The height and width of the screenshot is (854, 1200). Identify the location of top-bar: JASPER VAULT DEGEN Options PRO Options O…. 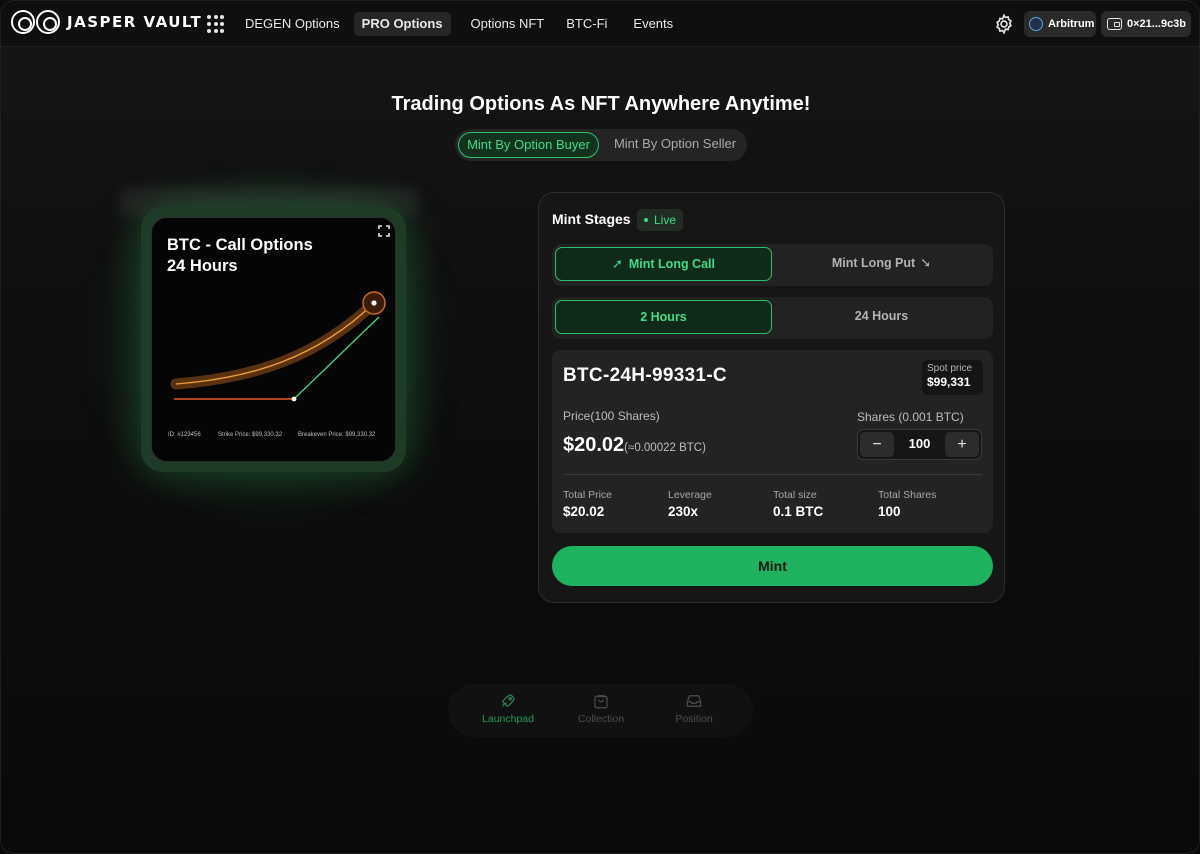
(600, 24).